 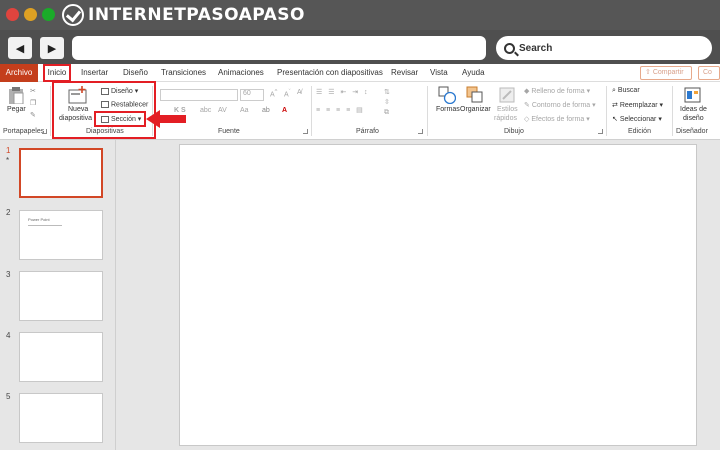 What do you see at coordinates (420, 131) in the screenshot?
I see `parrafo-launcher-icon` at bounding box center [420, 131].